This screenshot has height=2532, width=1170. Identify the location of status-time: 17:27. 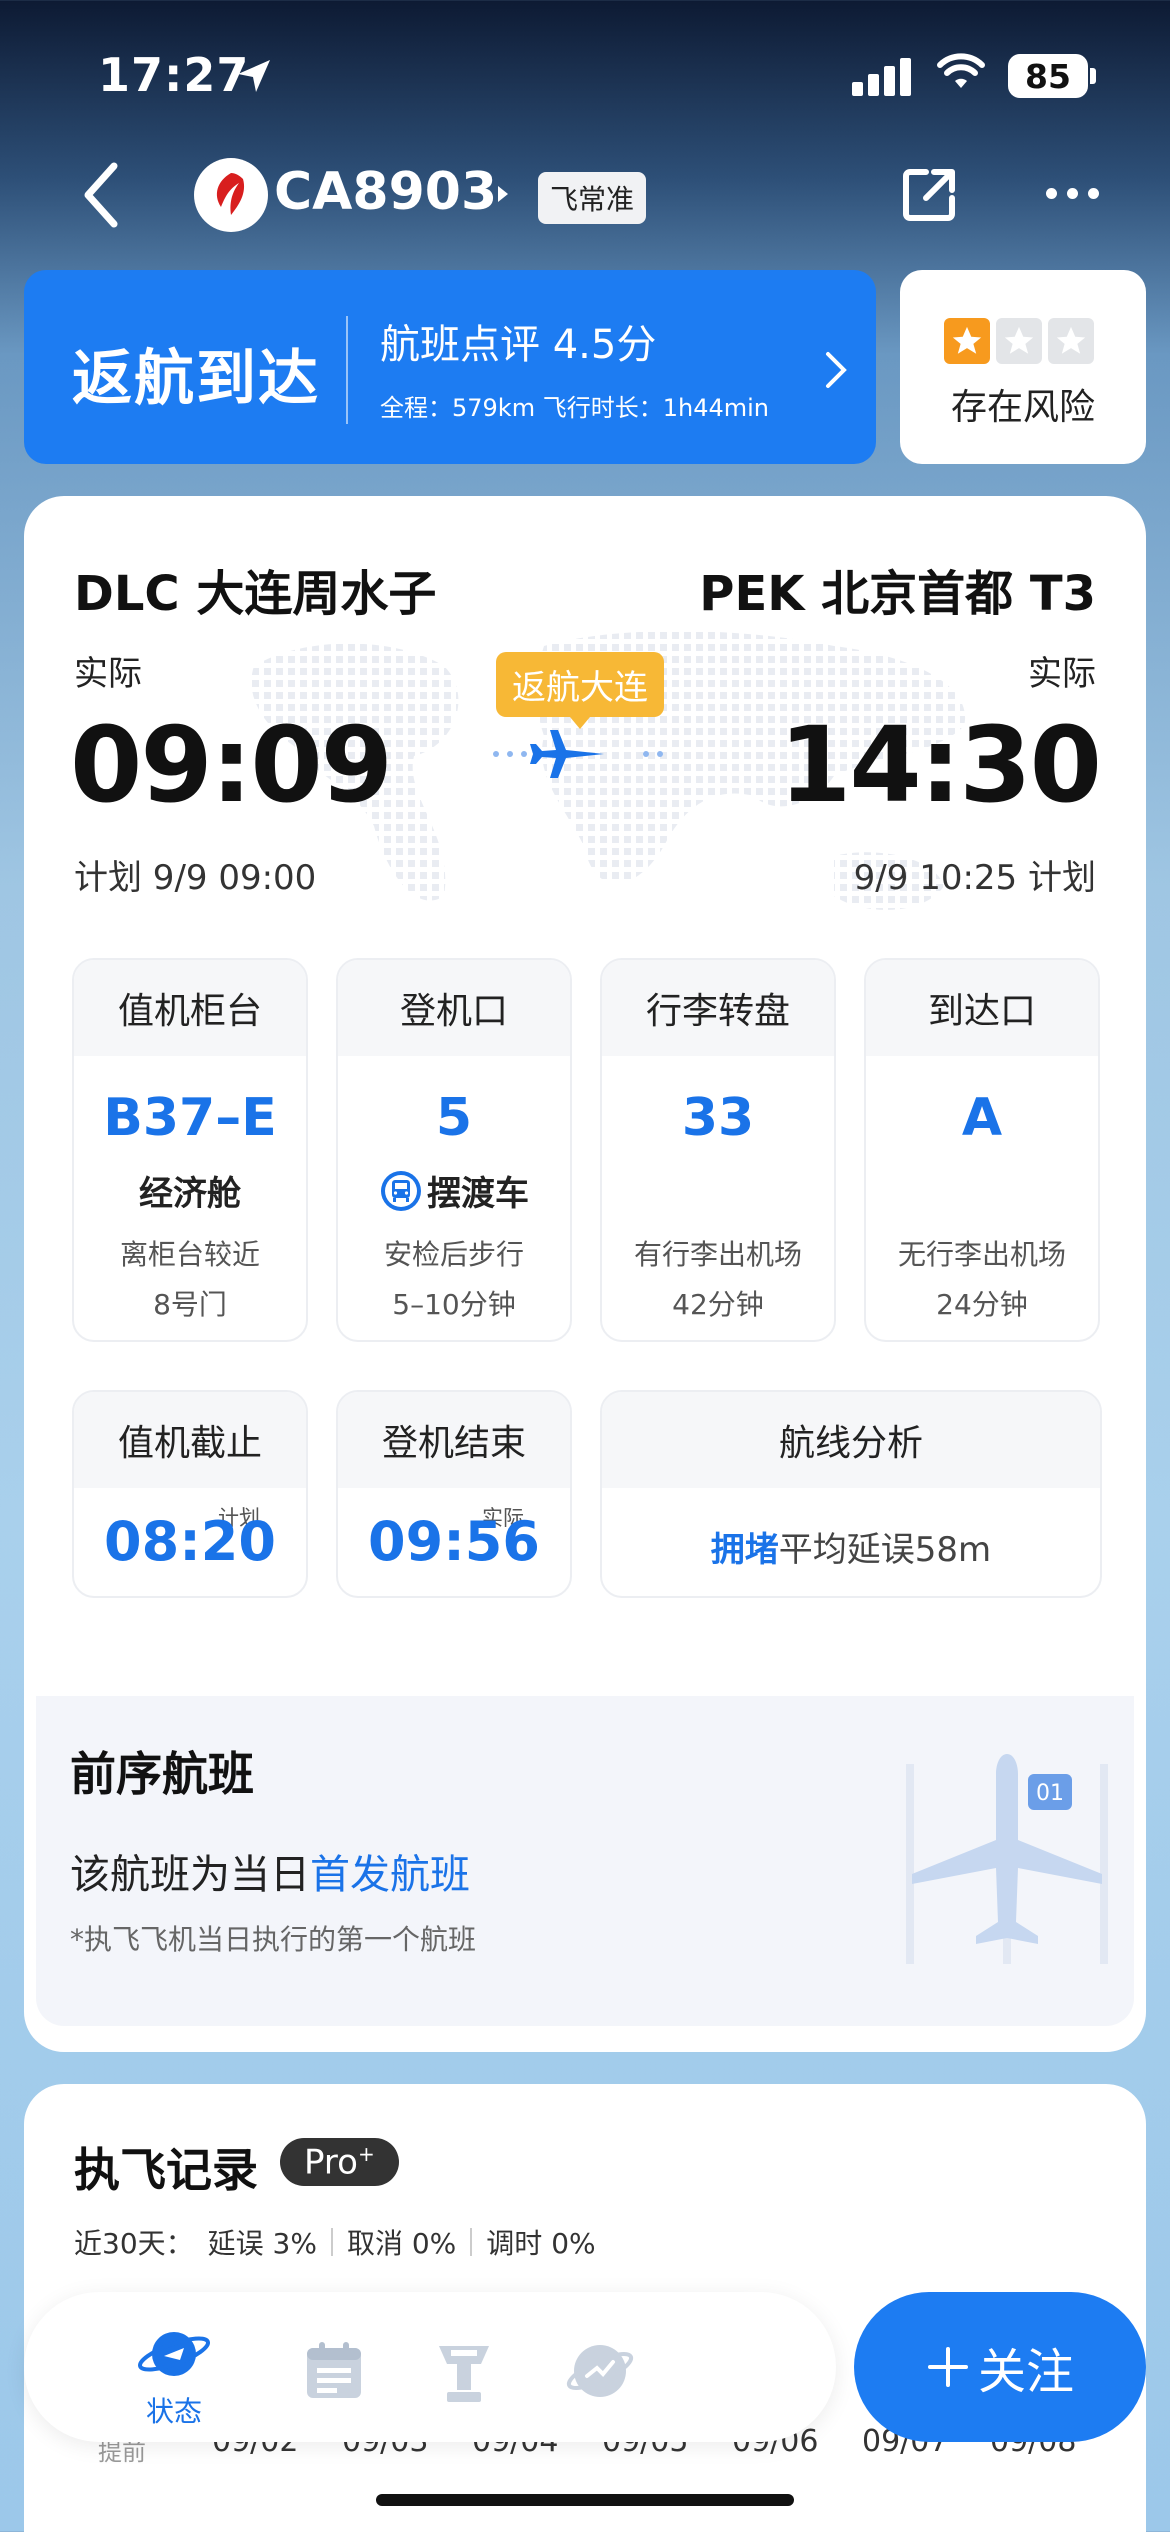
(174, 75).